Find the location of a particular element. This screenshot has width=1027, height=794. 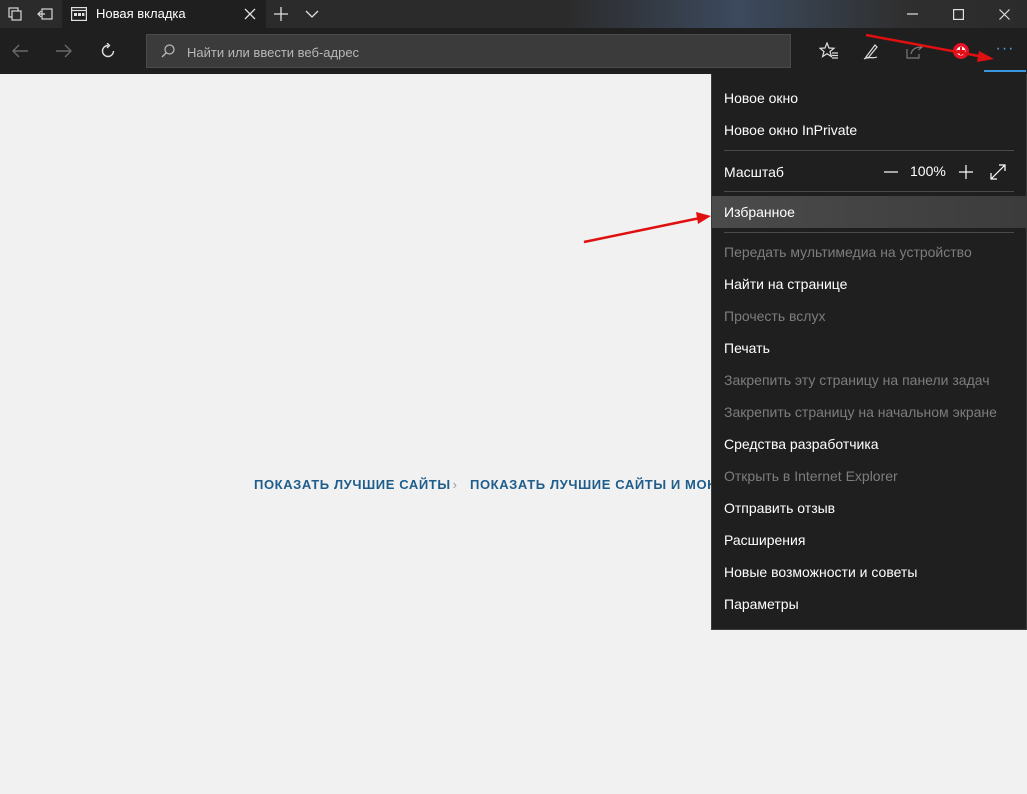

menu-item-pin-start: Закрепить страницу на начальном экране is located at coordinates (869, 412).